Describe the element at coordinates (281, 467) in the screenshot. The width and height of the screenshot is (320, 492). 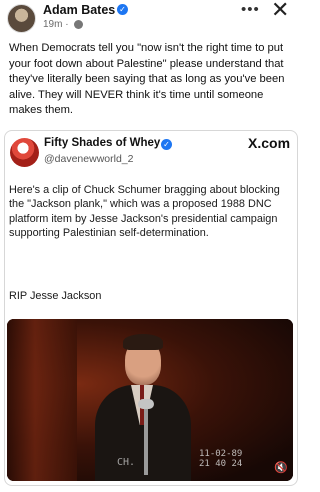
I see `volume-muted-icon: 🔇` at that location.